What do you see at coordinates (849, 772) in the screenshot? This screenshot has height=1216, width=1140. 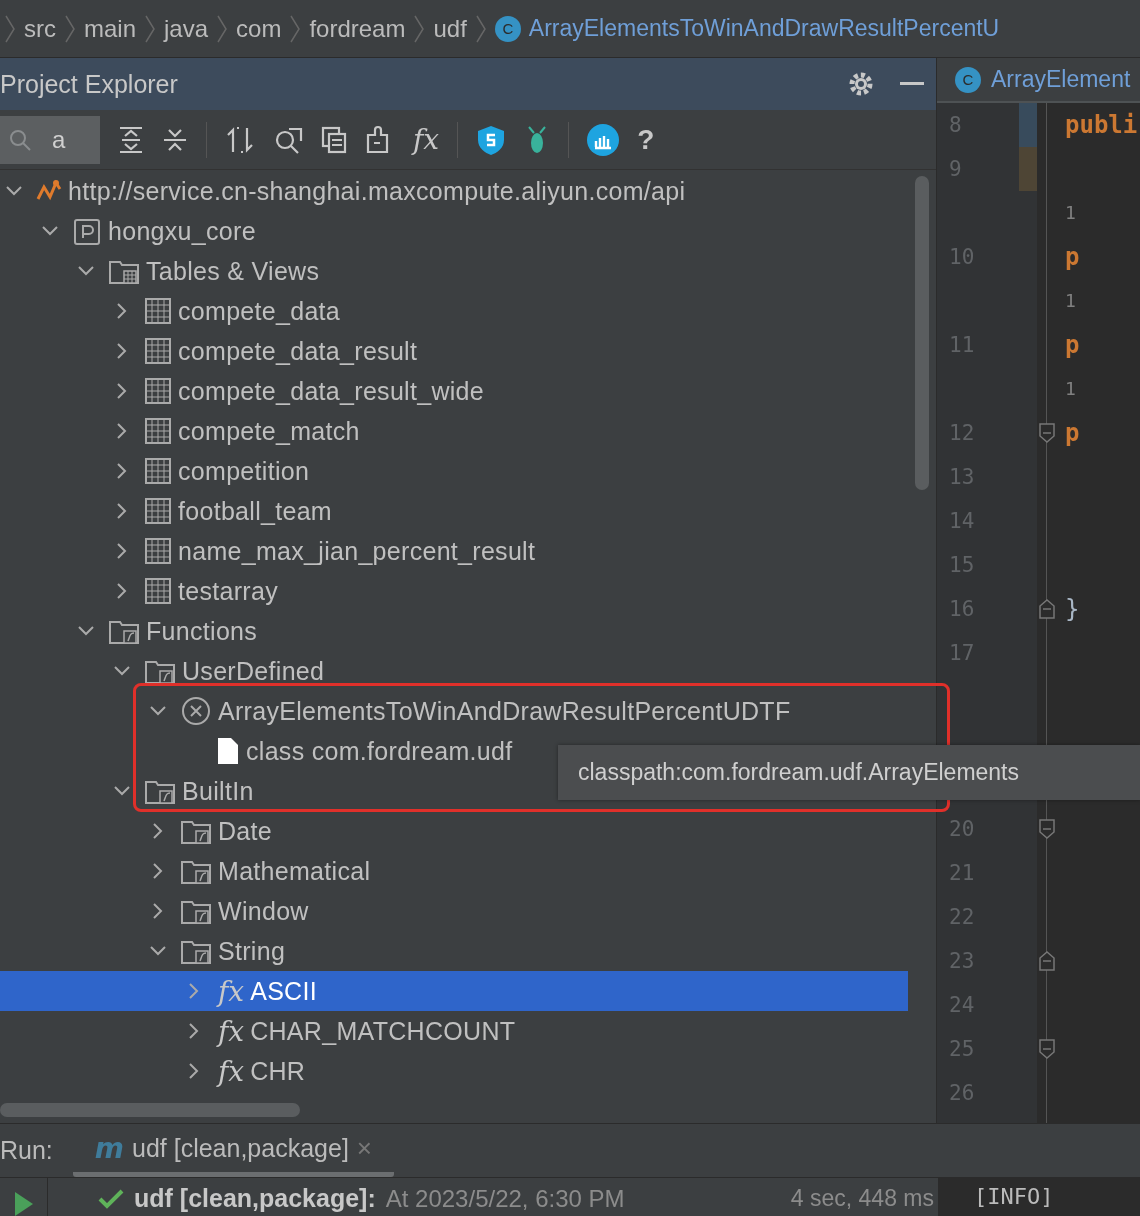 I see `tooltip: classpath:com.fordream.udf.ArrayElements` at bounding box center [849, 772].